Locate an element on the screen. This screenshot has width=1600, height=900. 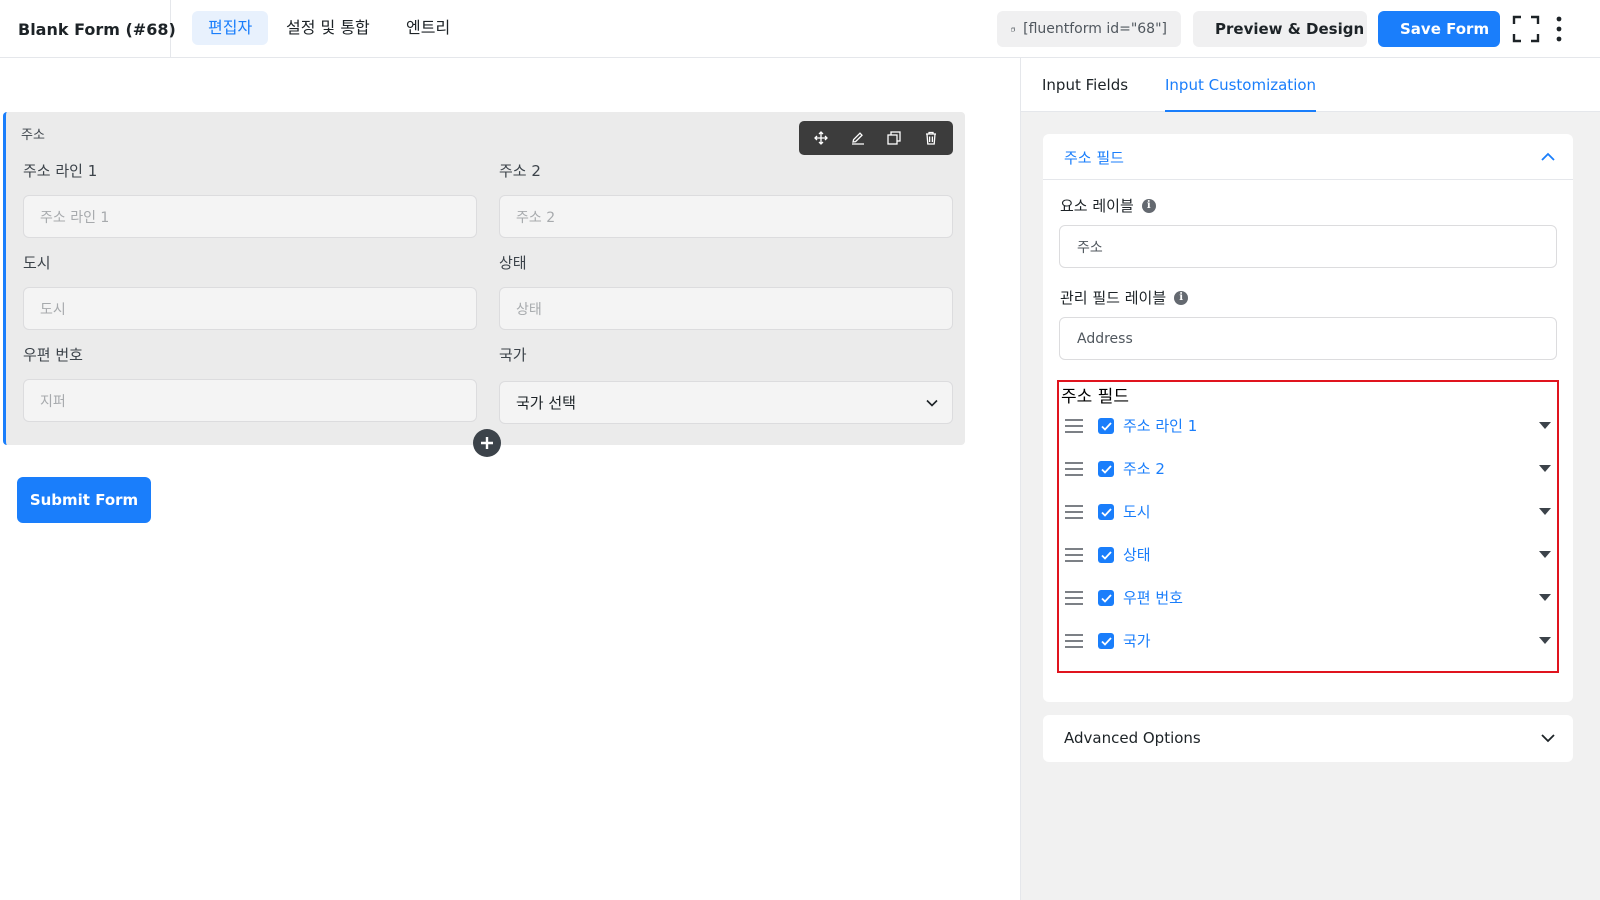
tab-settings: 설정 및 통합 is located at coordinates (328, 28).